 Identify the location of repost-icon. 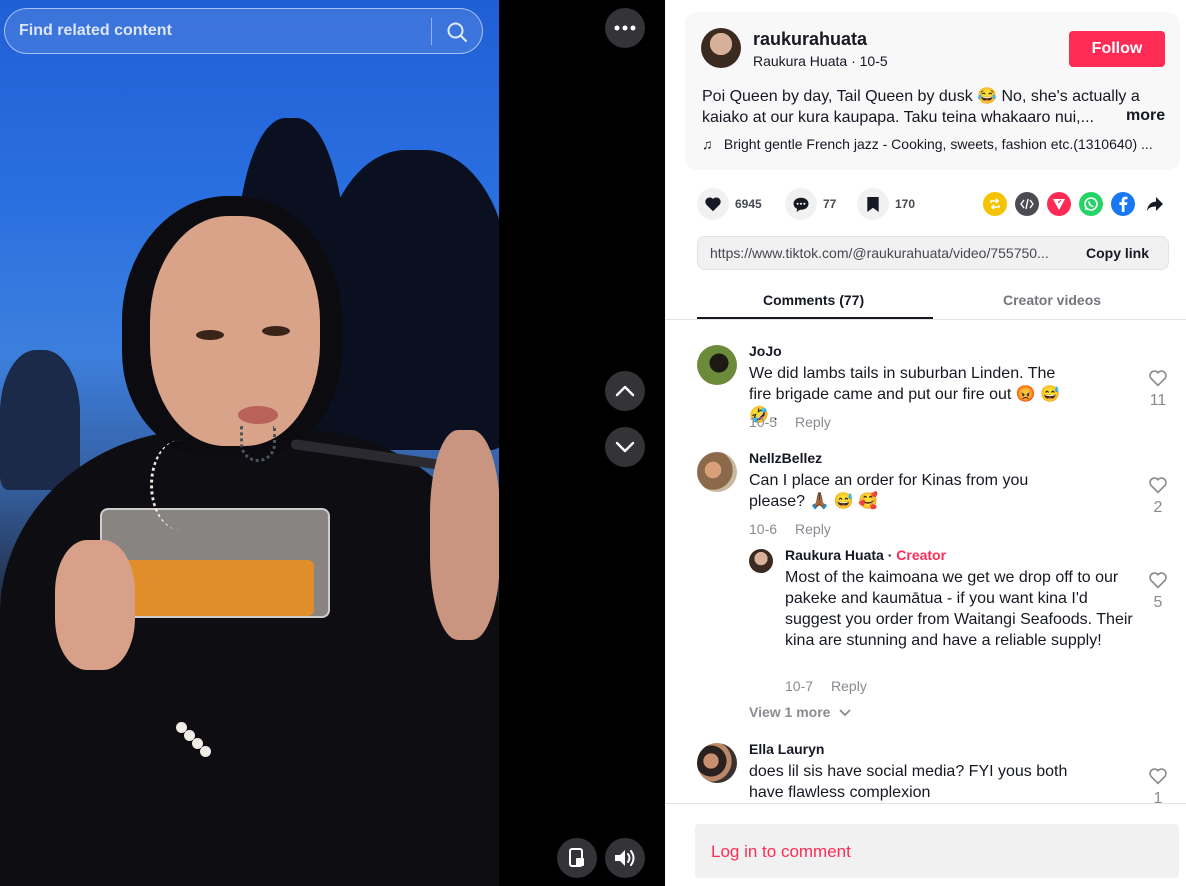
(995, 204).